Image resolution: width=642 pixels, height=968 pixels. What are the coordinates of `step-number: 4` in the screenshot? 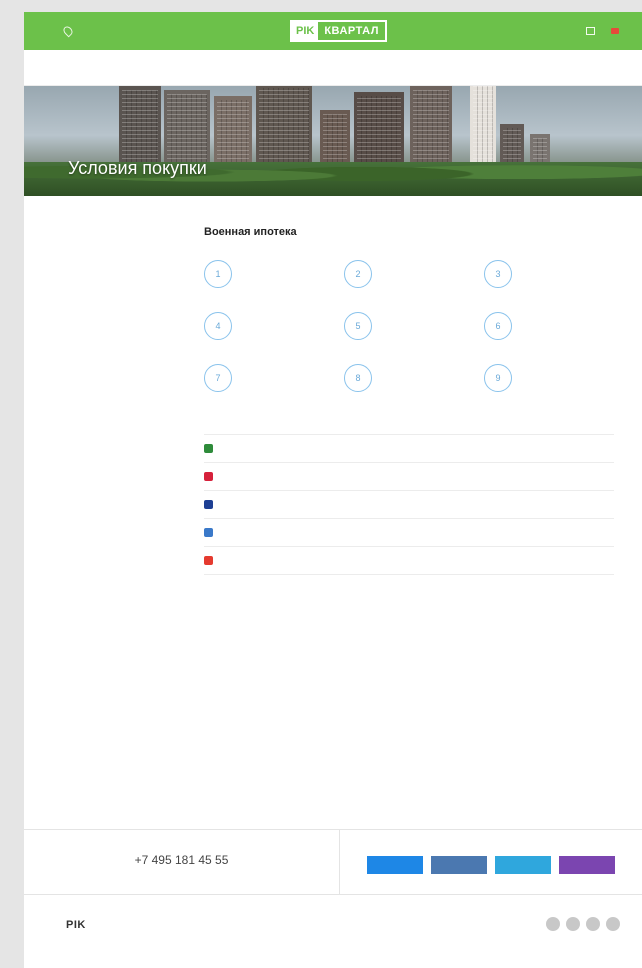 It's located at (218, 326).